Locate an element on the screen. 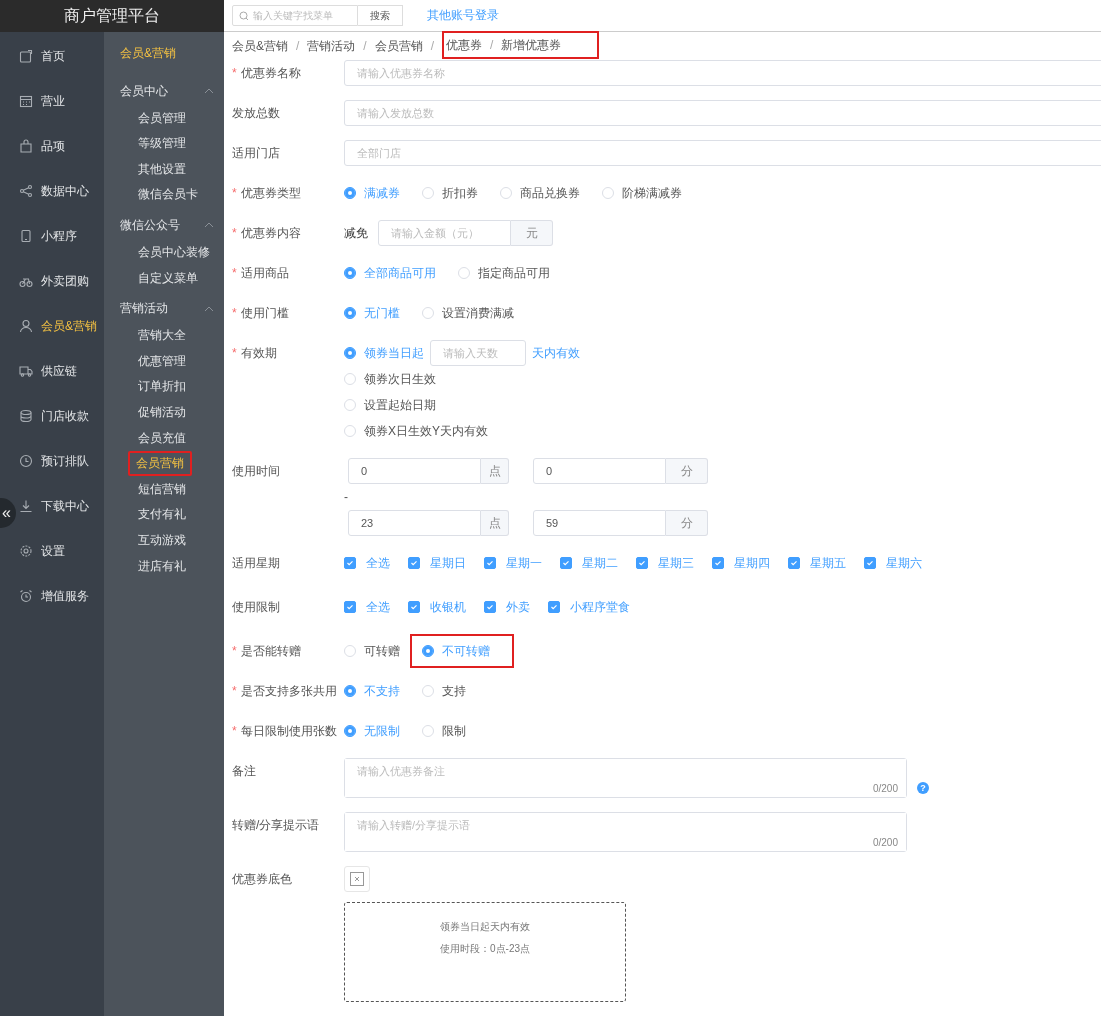 The image size is (1101, 1016). text-field: 请输入发放总数 is located at coordinates (722, 113).